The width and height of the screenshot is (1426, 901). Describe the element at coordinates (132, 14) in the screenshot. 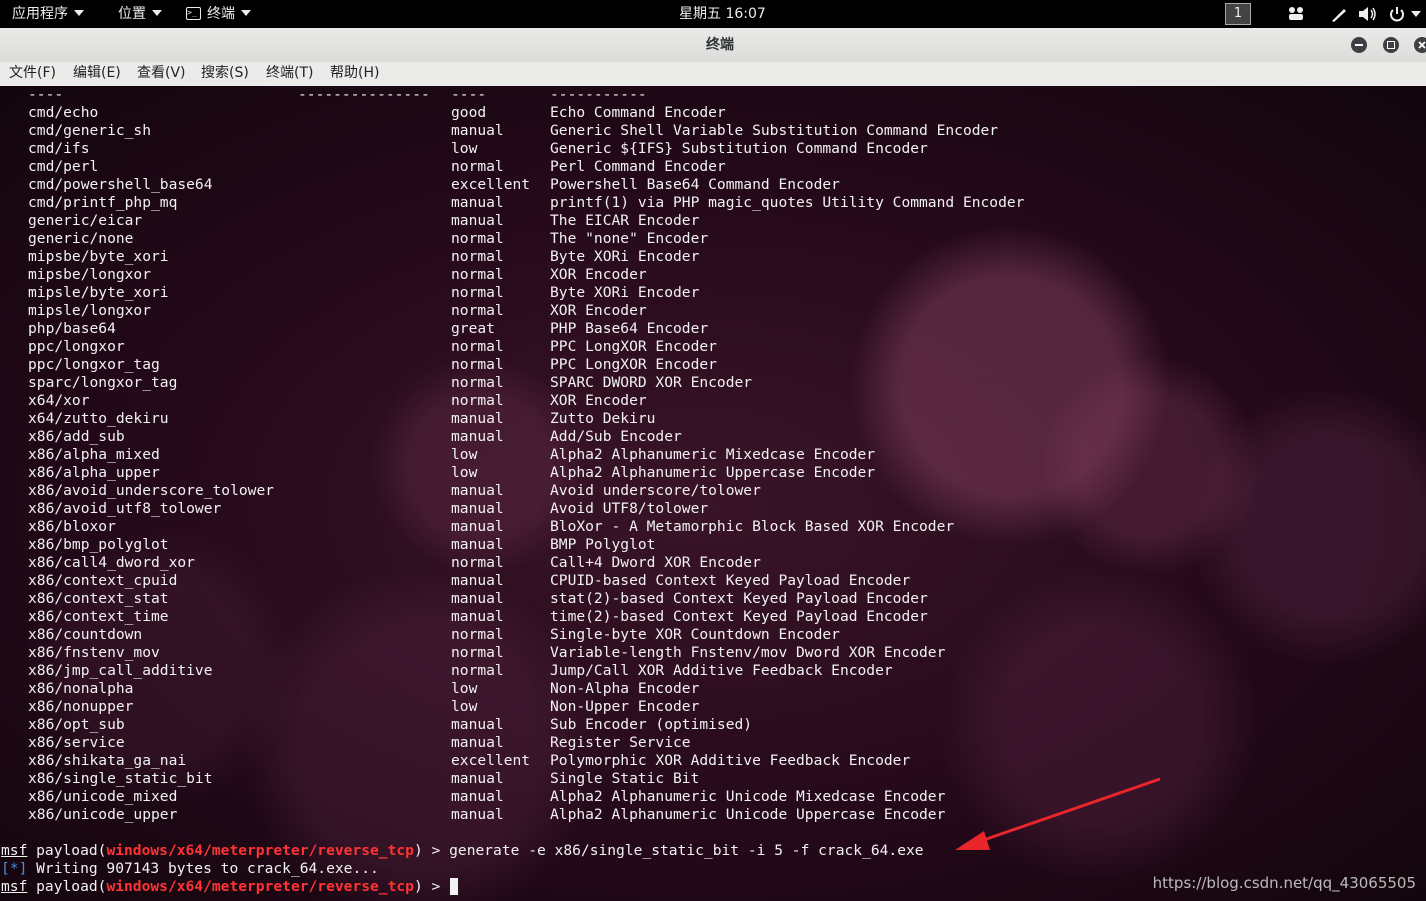

I see `places-label: 位置` at that location.